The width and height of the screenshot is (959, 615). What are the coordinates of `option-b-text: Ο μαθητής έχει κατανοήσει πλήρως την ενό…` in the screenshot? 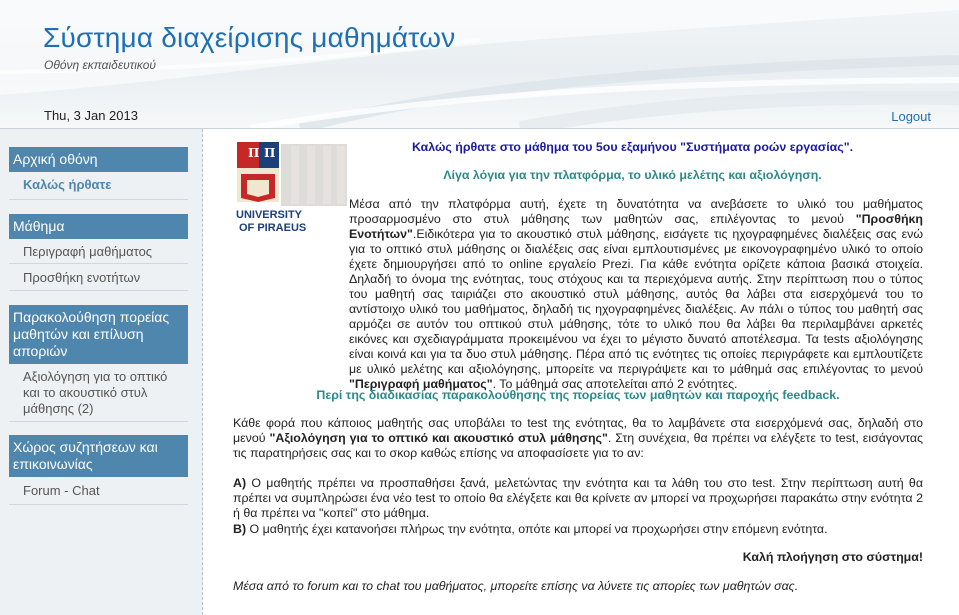 It's located at (537, 529).